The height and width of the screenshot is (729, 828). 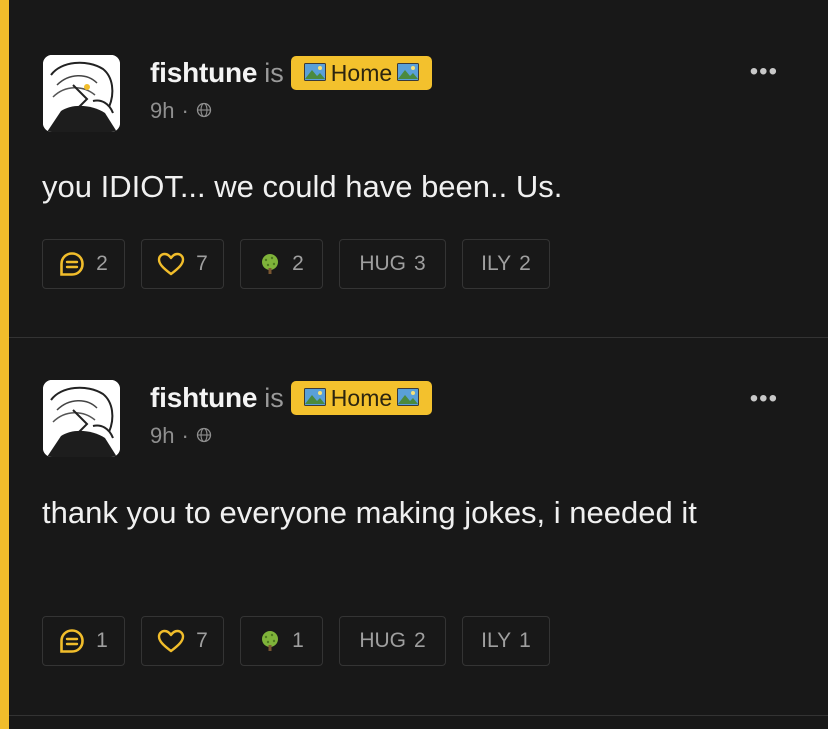 I want to click on post-text: you IDIOT... we could have been.. Us., so click(x=302, y=186).